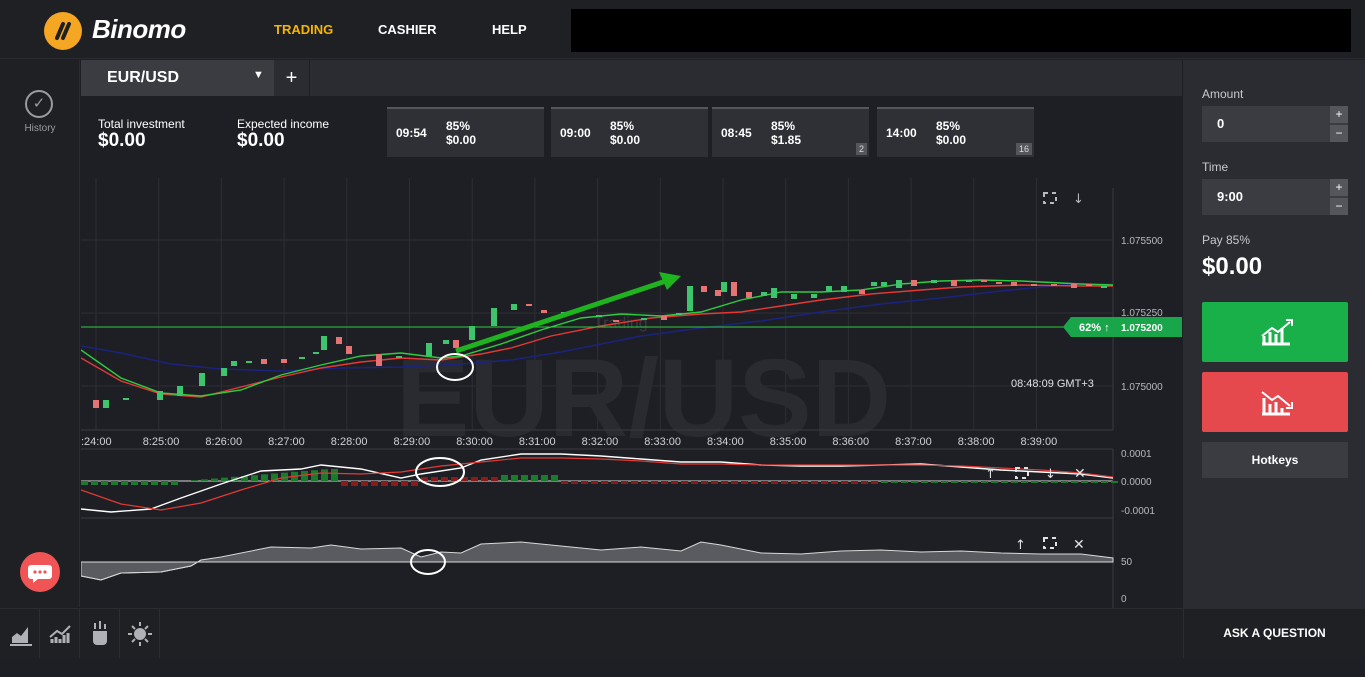 The image size is (1365, 677). What do you see at coordinates (629, 132) in the screenshot?
I see `deal-card: 09:00 85% $0.00` at bounding box center [629, 132].